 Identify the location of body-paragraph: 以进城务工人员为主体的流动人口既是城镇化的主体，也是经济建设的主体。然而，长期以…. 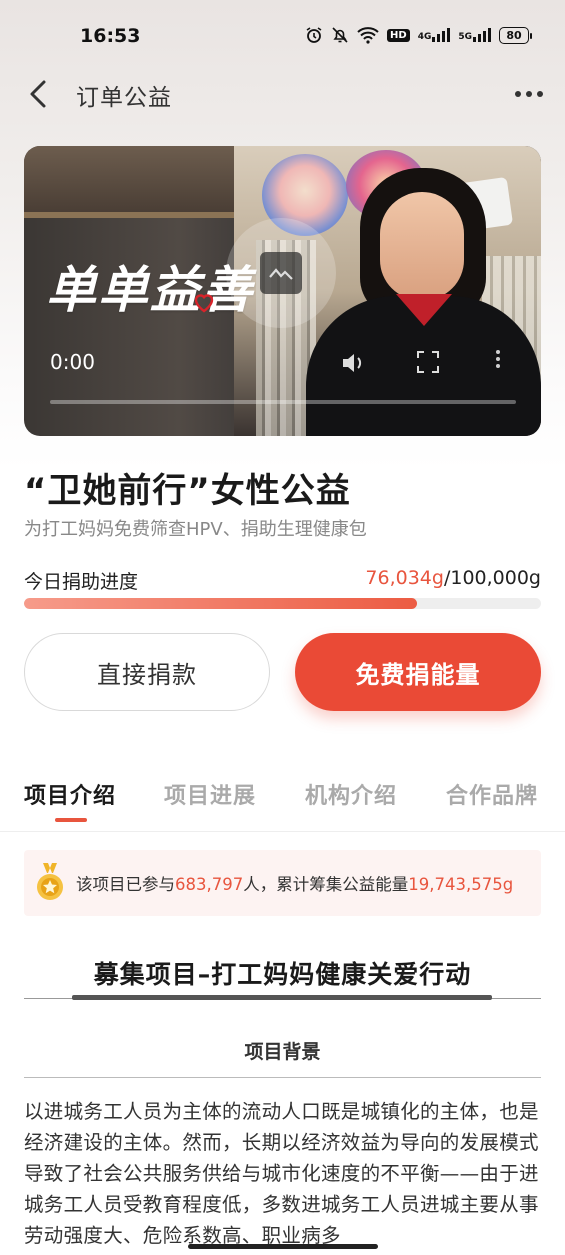
(281, 1173).